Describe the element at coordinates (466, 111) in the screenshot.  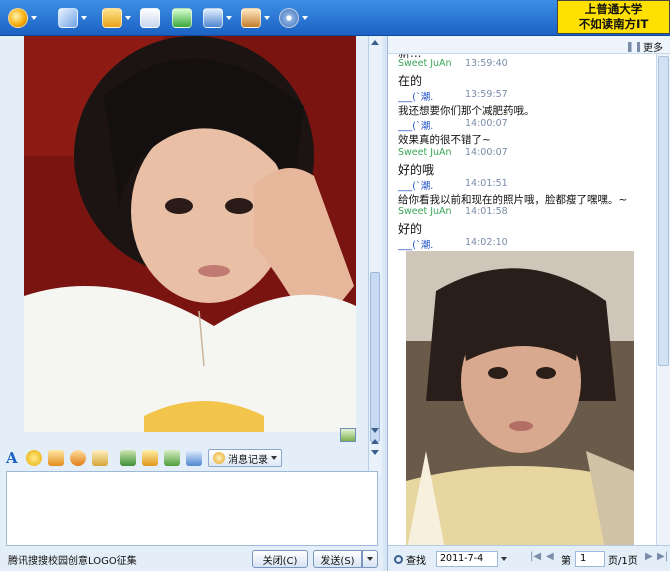
I see `message-text: 我还想要你们那个减肥药哦。` at that location.